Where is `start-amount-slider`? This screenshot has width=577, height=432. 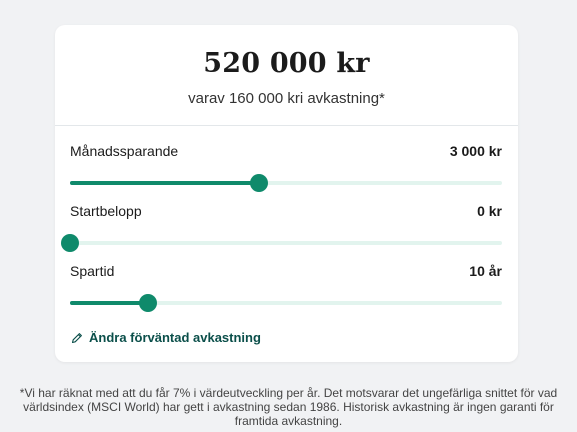 start-amount-slider is located at coordinates (281, 243).